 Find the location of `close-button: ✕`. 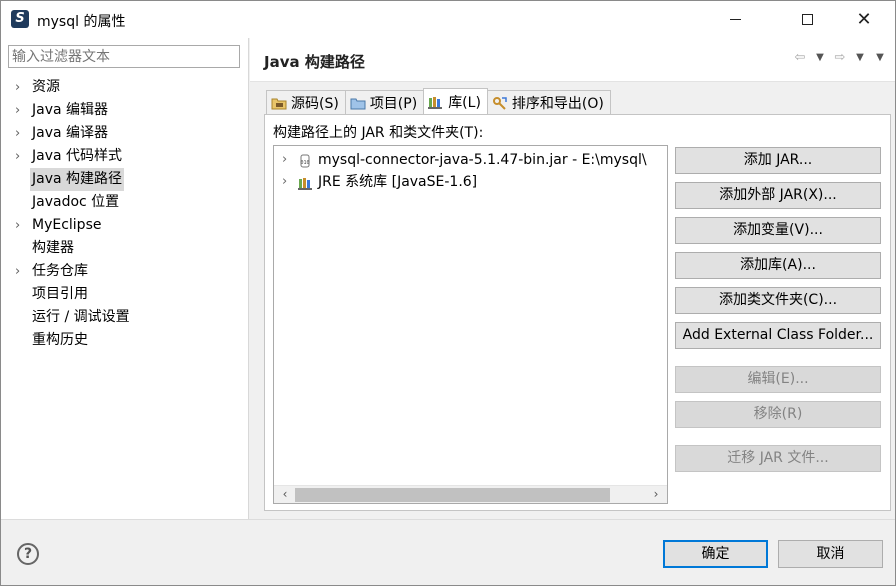

close-button: ✕ is located at coordinates (864, 19).